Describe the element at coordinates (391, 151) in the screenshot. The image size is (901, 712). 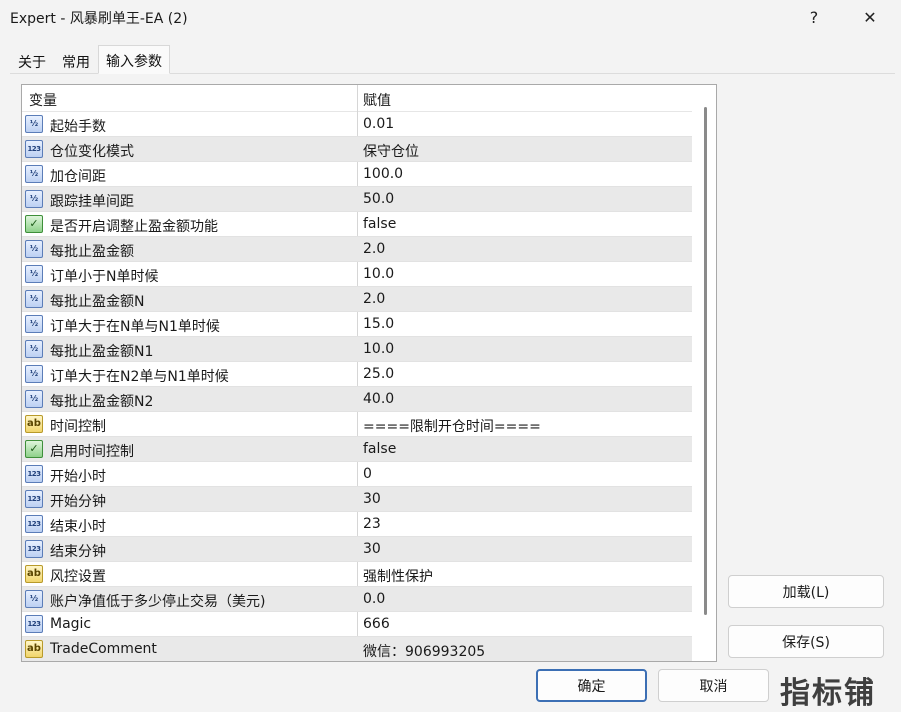
I see `parameter-value: 保守仓位` at that location.